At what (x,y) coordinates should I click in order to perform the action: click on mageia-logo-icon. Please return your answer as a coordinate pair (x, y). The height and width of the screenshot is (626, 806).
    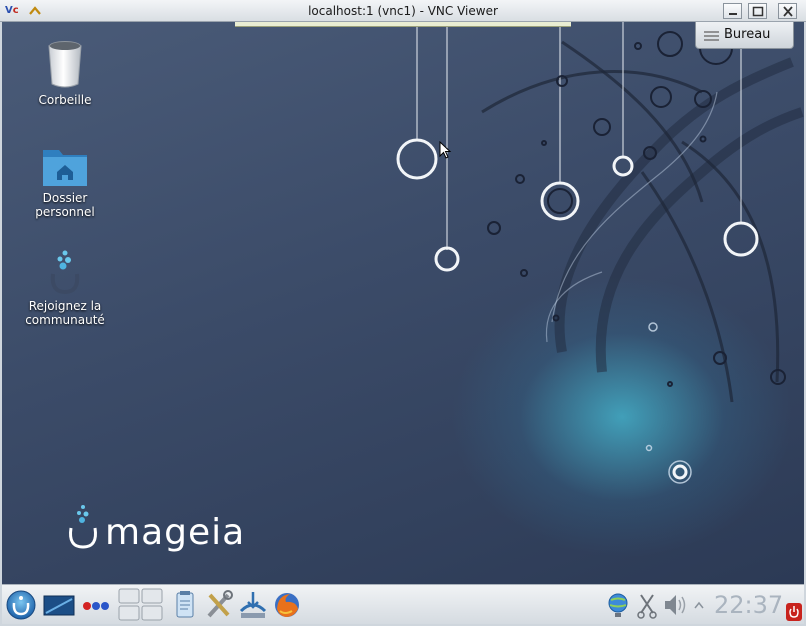
    Looking at the image, I should click on (83, 527).